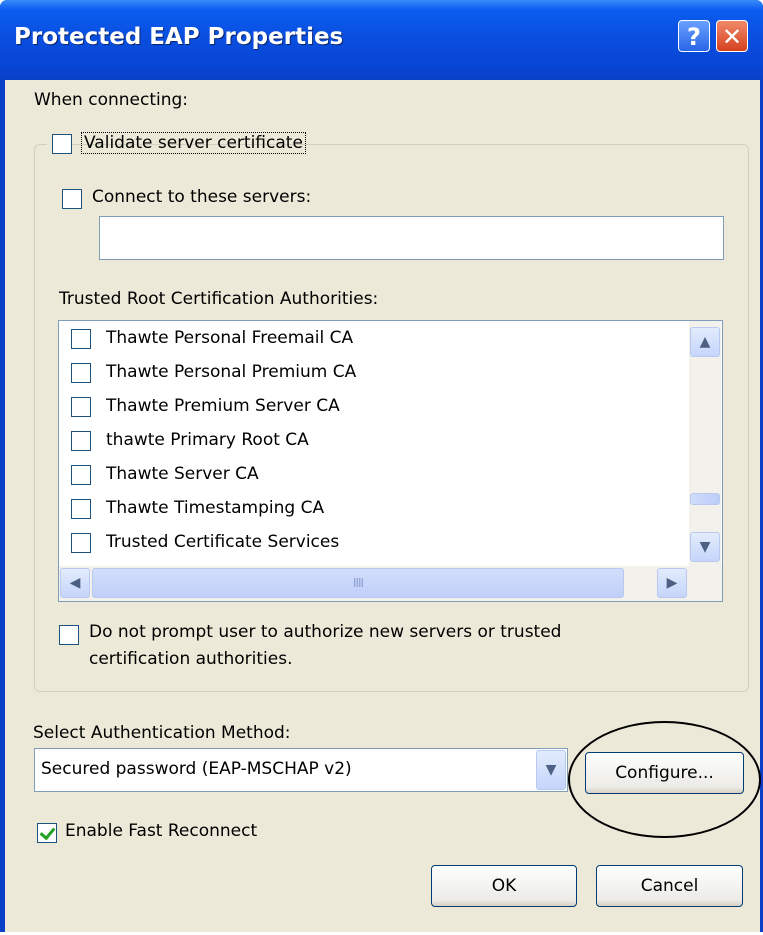 The width and height of the screenshot is (763, 935). I want to click on vertical-scroll-thumb, so click(705, 499).